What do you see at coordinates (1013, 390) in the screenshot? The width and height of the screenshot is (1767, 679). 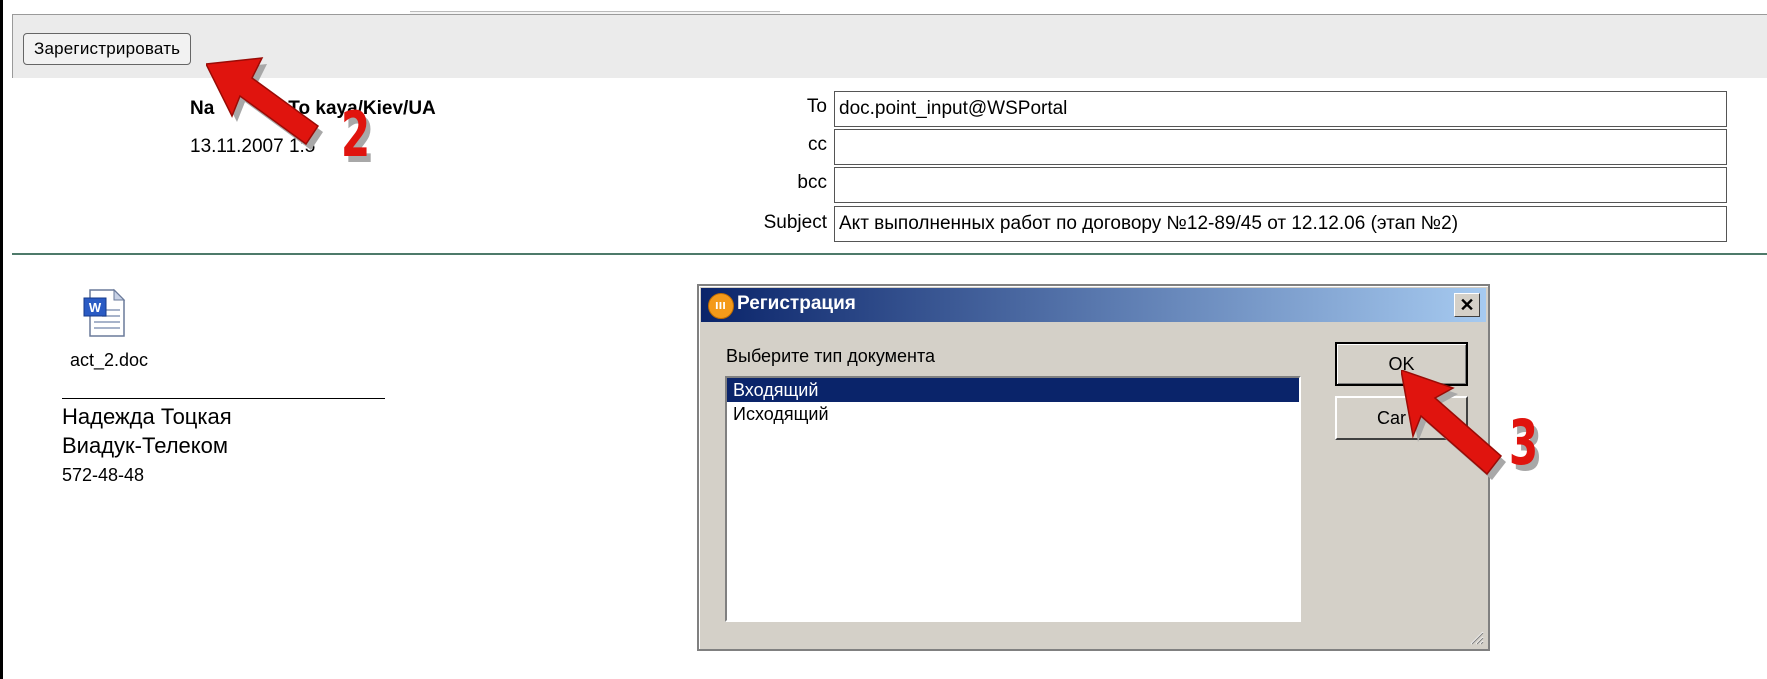 I see `list-item-incoming: Входящий` at bounding box center [1013, 390].